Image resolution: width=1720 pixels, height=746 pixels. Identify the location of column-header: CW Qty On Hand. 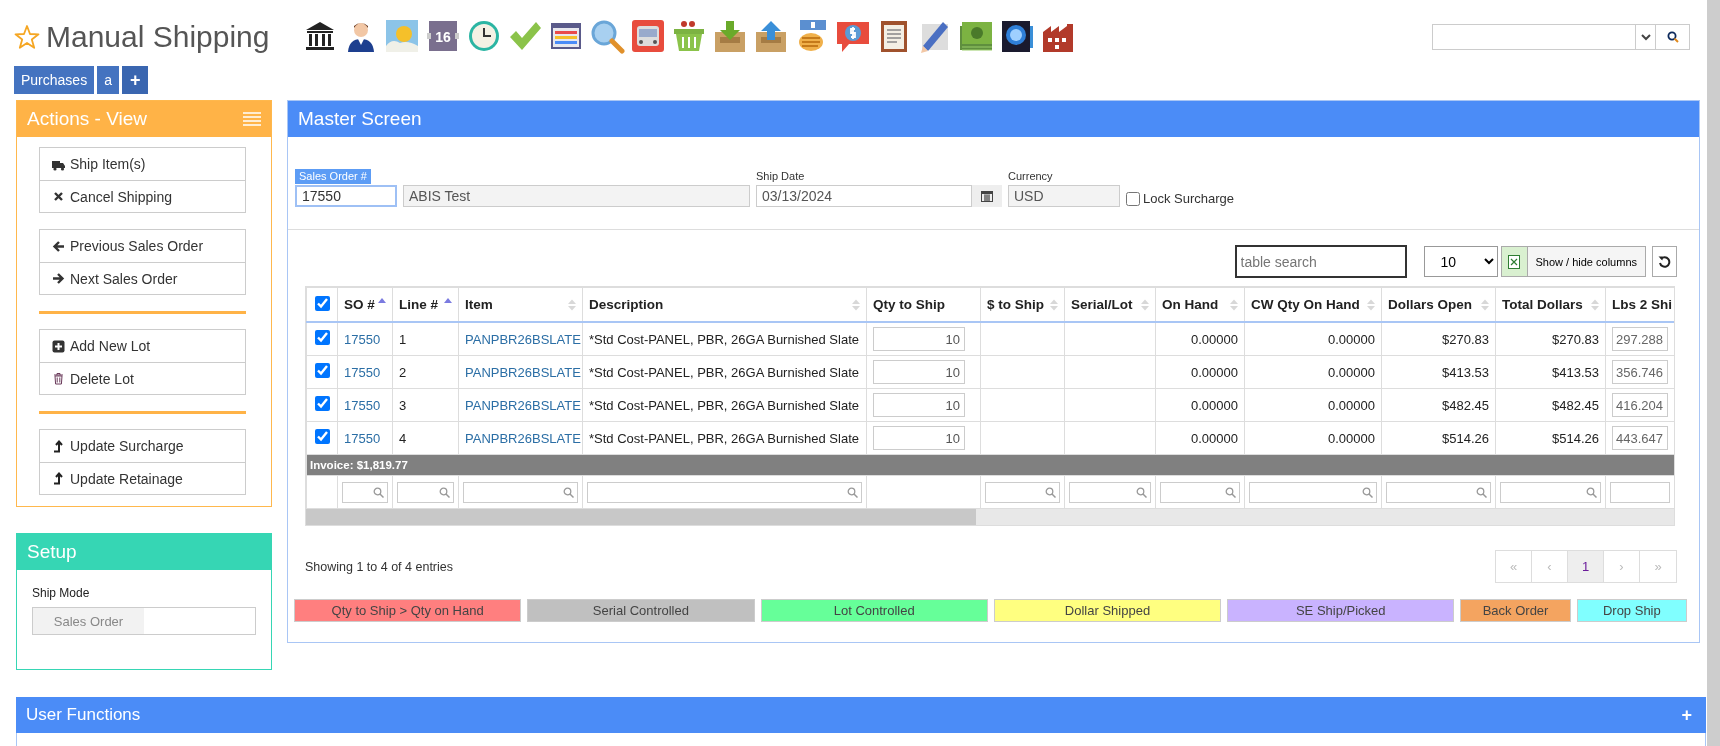
(1313, 304).